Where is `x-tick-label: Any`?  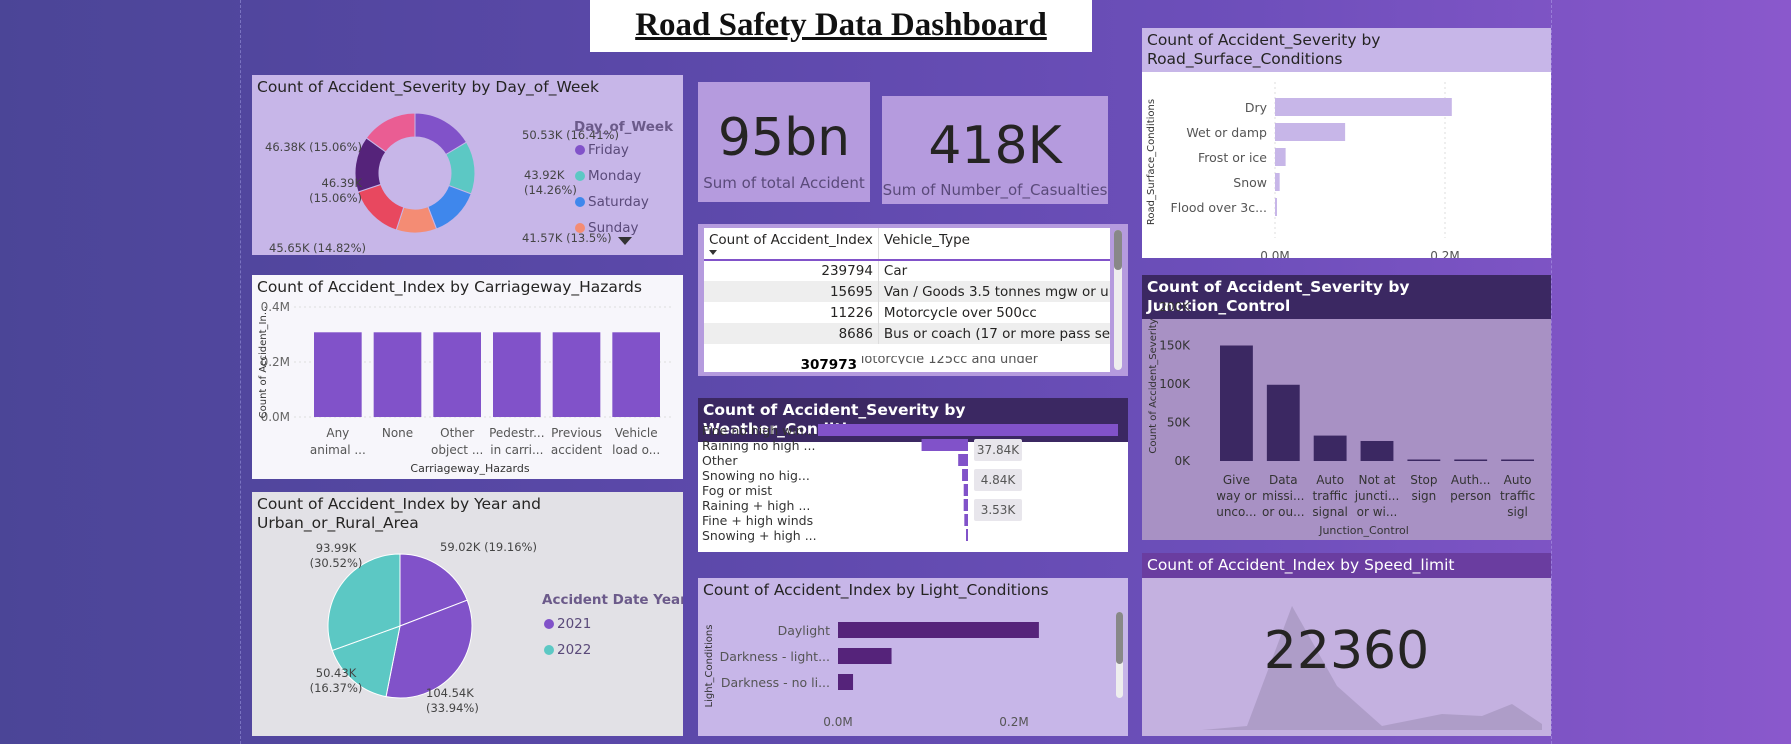 x-tick-label: Any is located at coordinates (337, 433).